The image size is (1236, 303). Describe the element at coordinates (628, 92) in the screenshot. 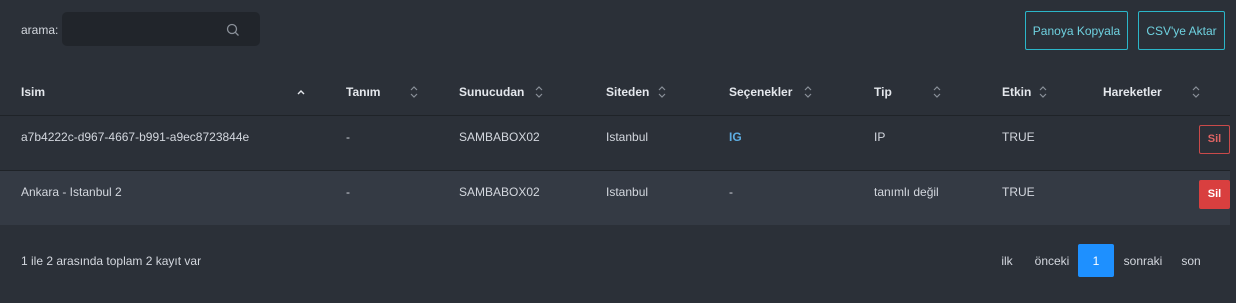

I see `column-label: Siteden` at that location.